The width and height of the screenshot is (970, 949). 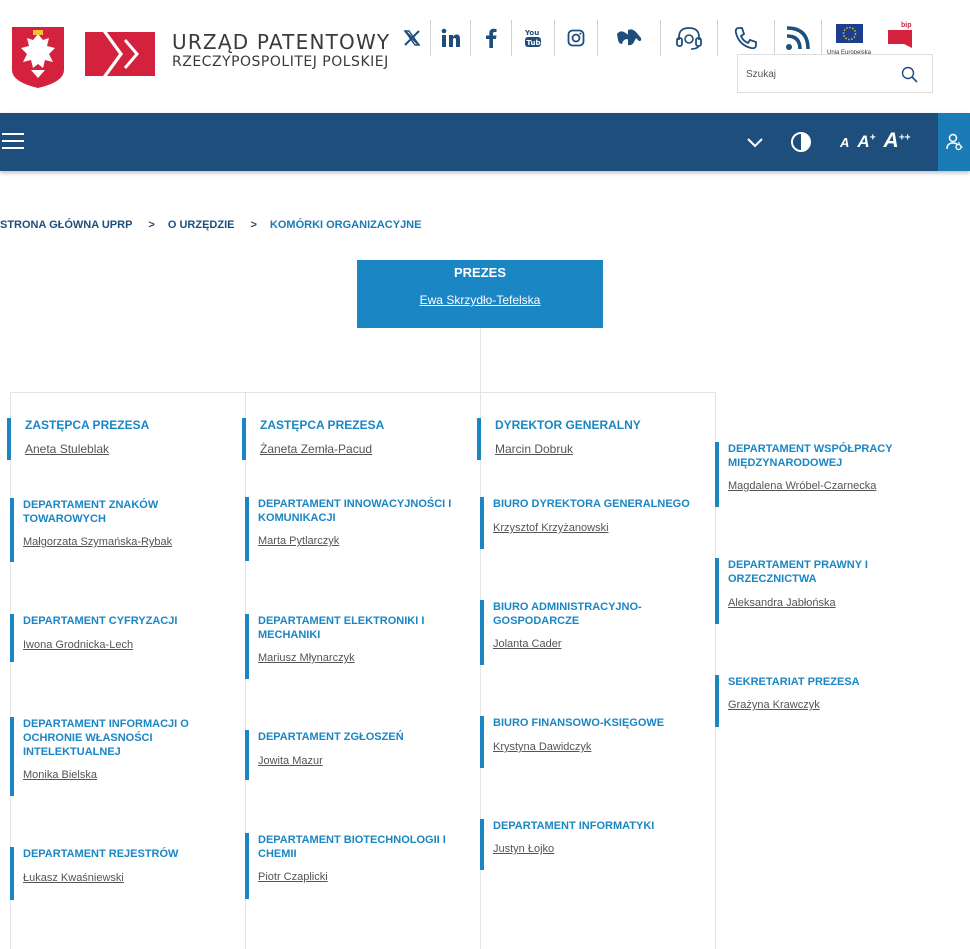 I want to click on unit-person-link: Jolanta Cader, so click(x=527, y=644).